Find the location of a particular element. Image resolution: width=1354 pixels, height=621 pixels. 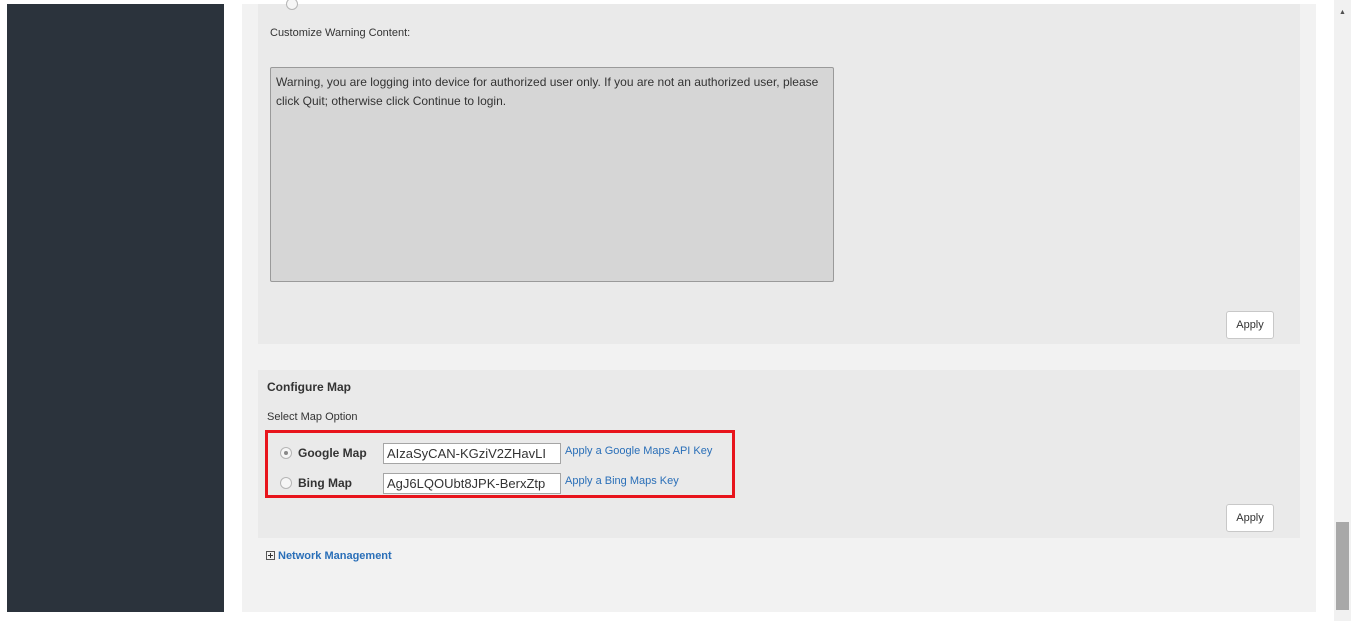

google-map-label: Google Map is located at coordinates (332, 453).